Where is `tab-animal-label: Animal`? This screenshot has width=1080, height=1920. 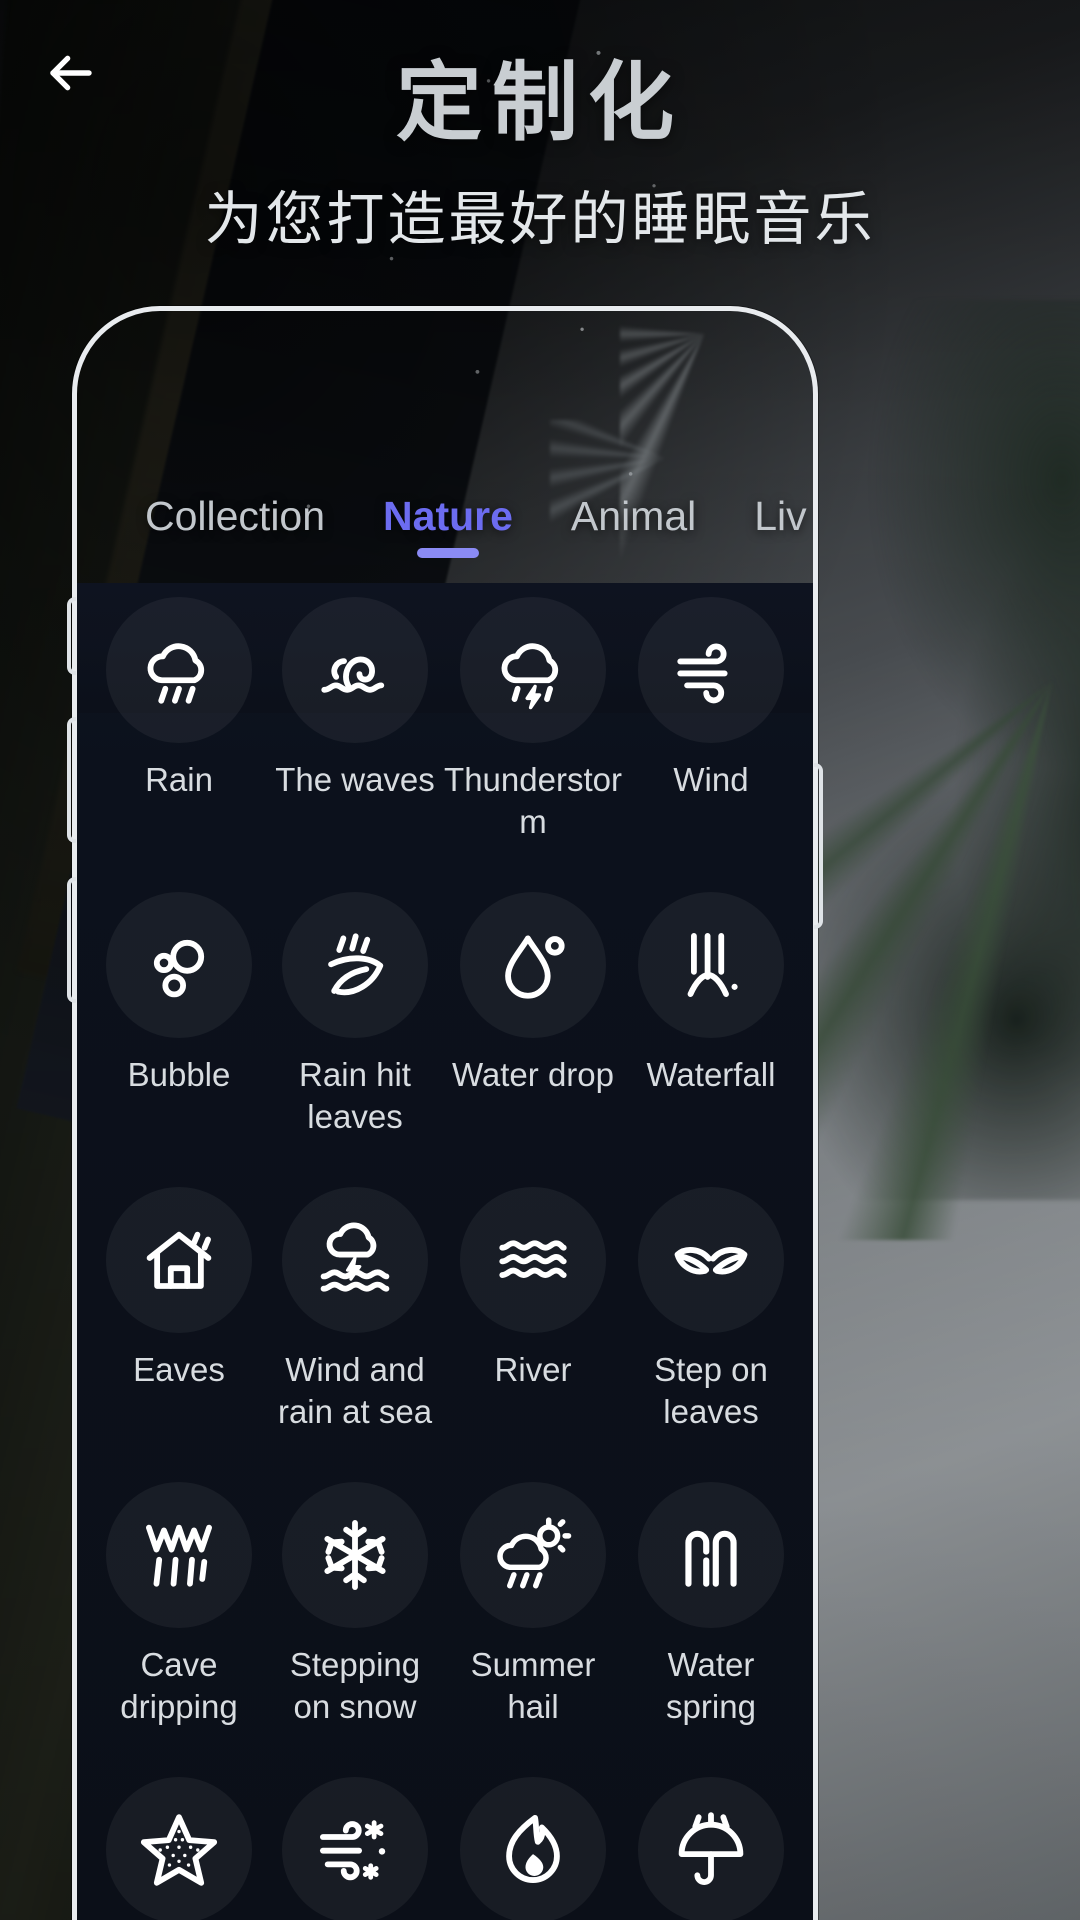
tab-animal-label: Animal is located at coordinates (633, 516).